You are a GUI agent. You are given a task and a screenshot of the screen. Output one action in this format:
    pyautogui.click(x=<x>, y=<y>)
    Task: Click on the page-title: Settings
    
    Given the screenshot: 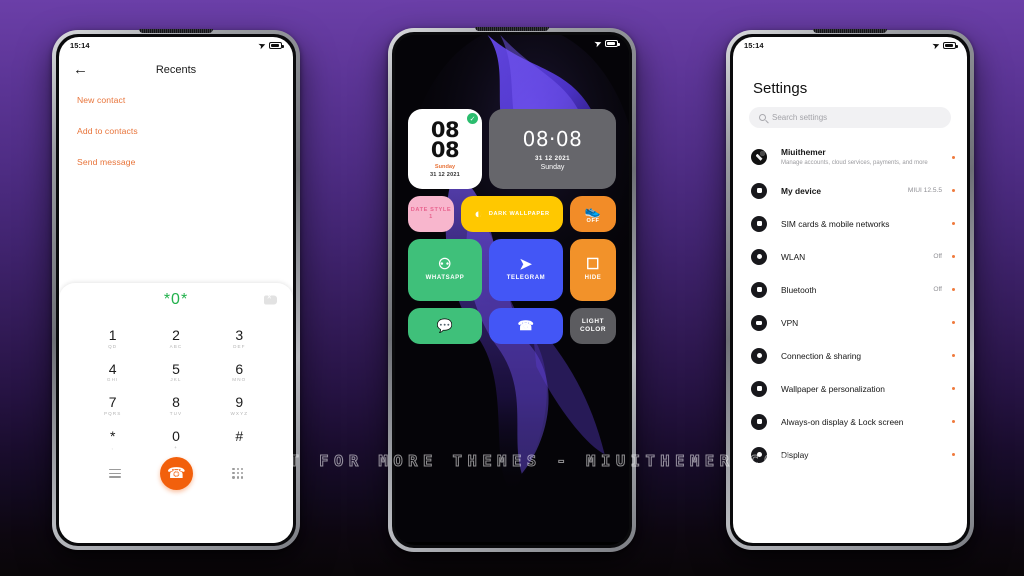 What is the action you would take?
    pyautogui.click(x=780, y=88)
    